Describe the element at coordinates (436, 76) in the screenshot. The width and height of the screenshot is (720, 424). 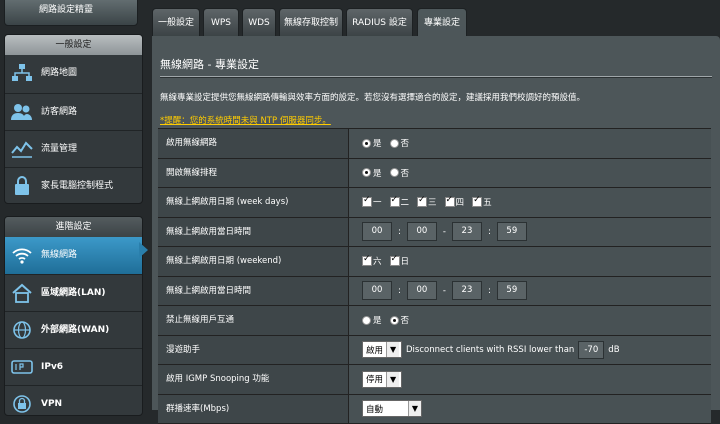
I see `title-divider` at that location.